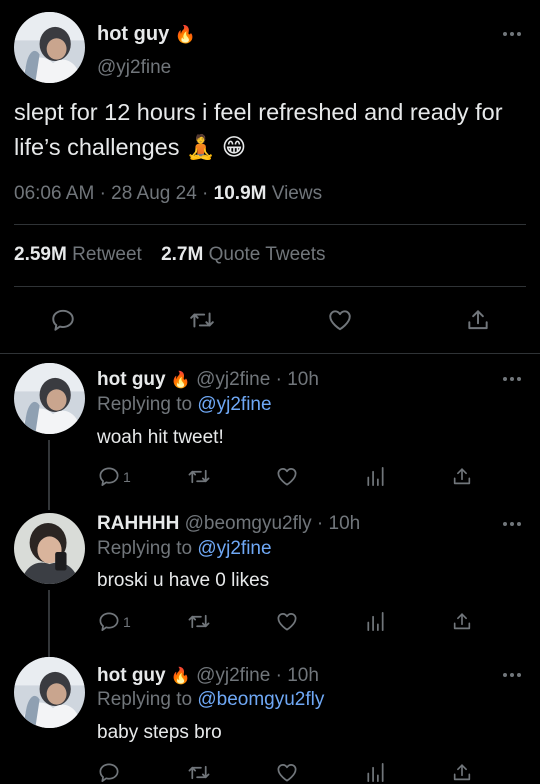 This screenshot has height=784, width=540. What do you see at coordinates (159, 732) in the screenshot?
I see `reply-text: baby steps bro` at bounding box center [159, 732].